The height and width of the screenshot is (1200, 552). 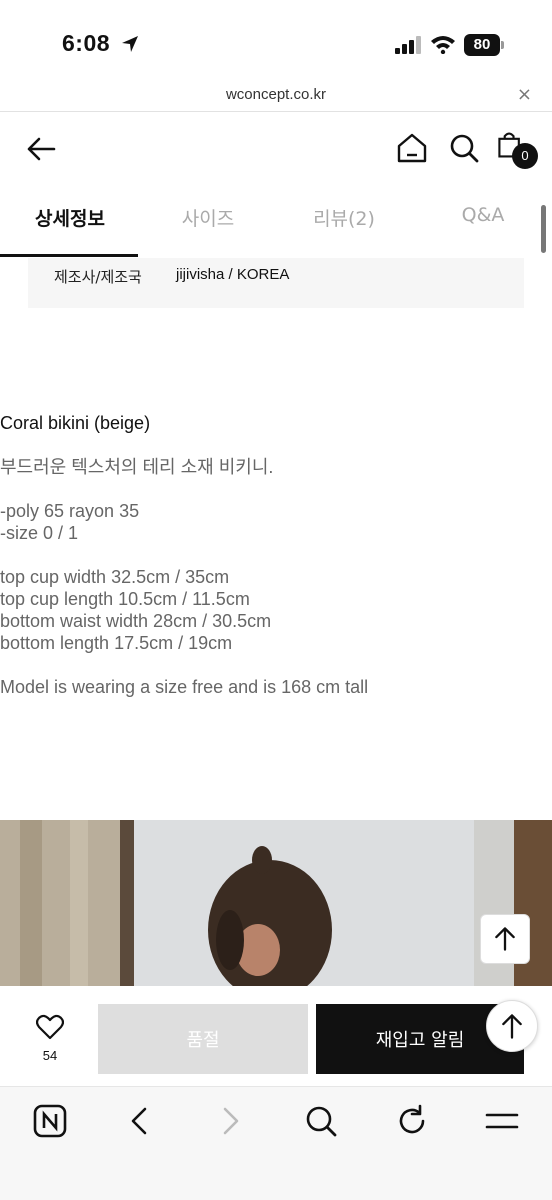 I want to click on purchase-action-bar: 54 품절 재입고 알림, so click(x=276, y=1036).